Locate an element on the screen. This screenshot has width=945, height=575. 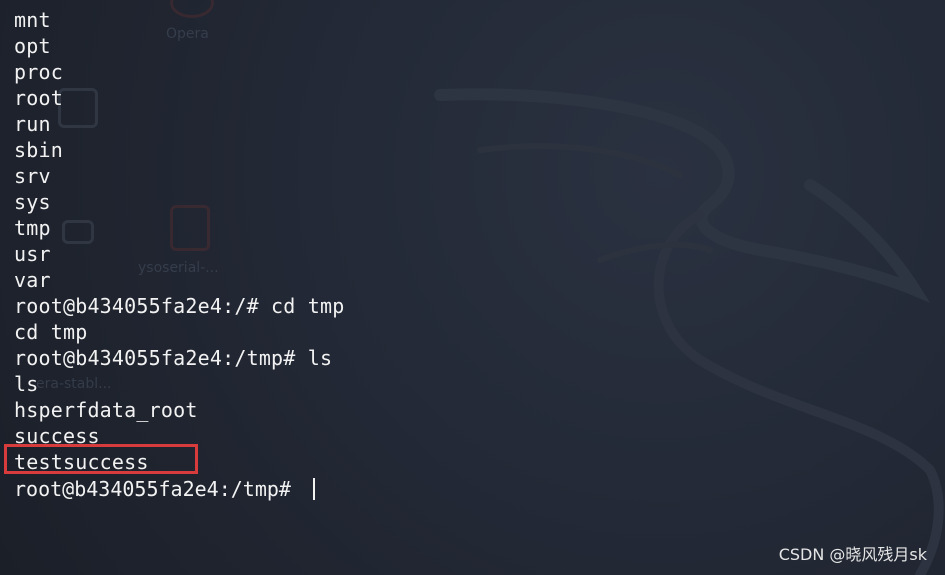
terminal-line: var is located at coordinates (32, 280).